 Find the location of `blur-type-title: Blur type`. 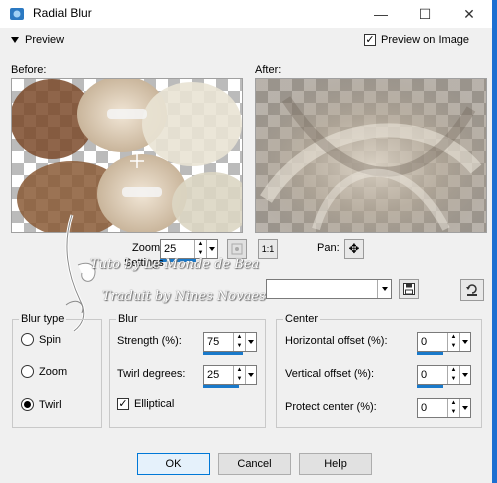

blur-type-title: Blur type is located at coordinates (43, 319).